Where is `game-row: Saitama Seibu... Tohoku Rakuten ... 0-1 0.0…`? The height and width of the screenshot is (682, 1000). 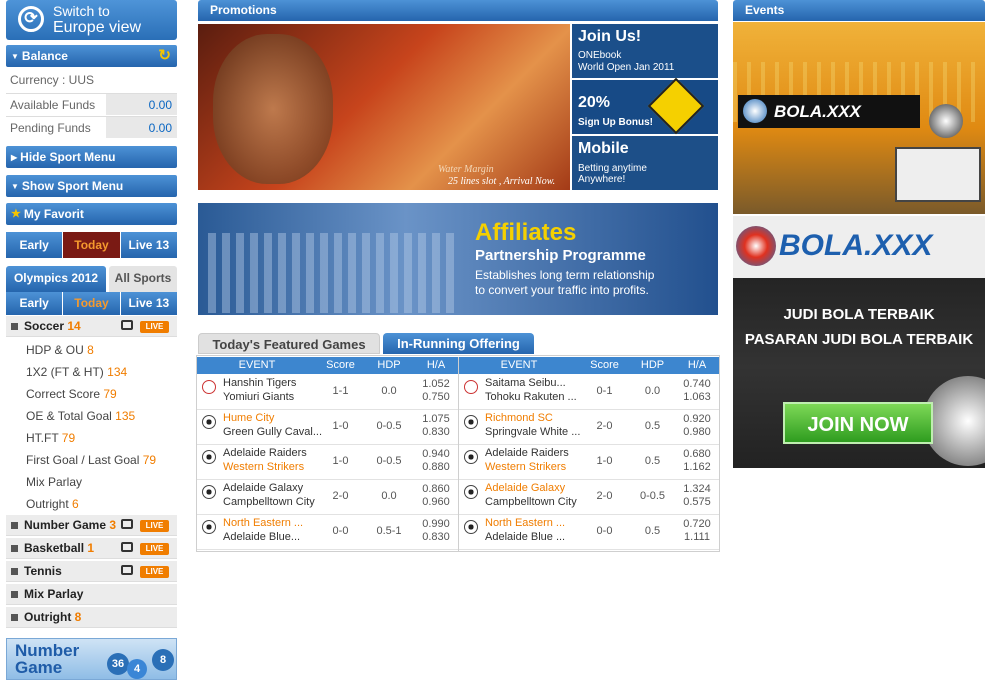
game-row: Saitama Seibu... Tohoku Rakuten ... 0-1 0.0… is located at coordinates (589, 392).